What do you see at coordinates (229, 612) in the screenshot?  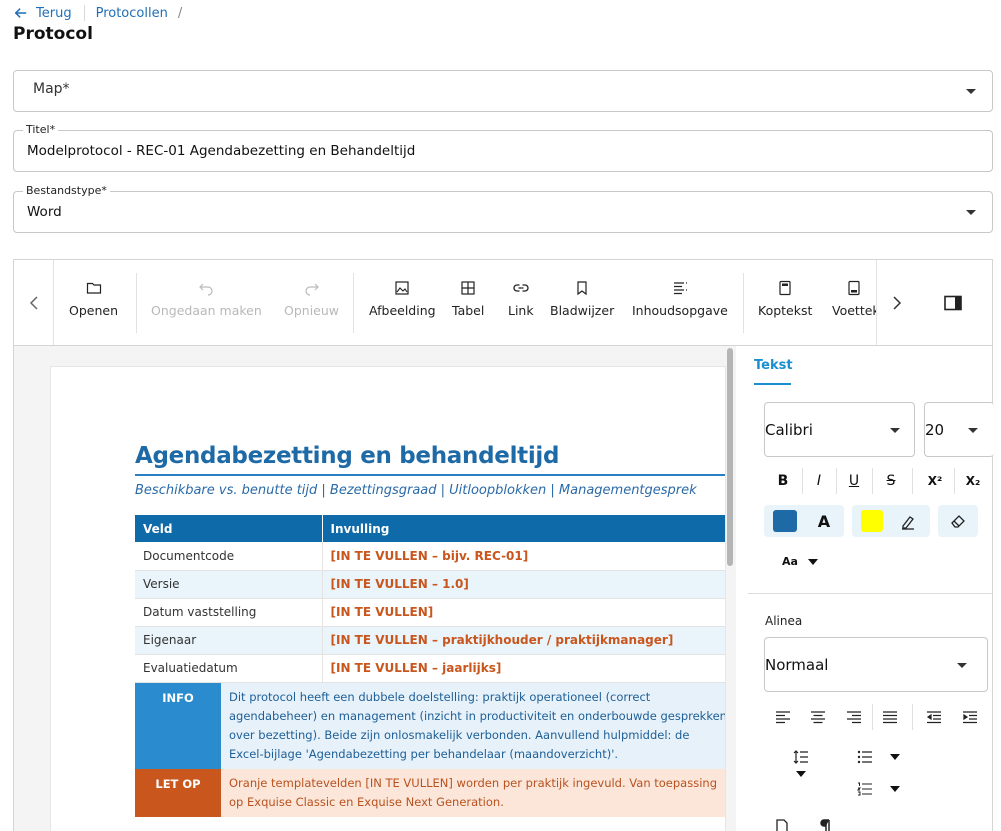 I see `table-cell: Datum vaststelling` at bounding box center [229, 612].